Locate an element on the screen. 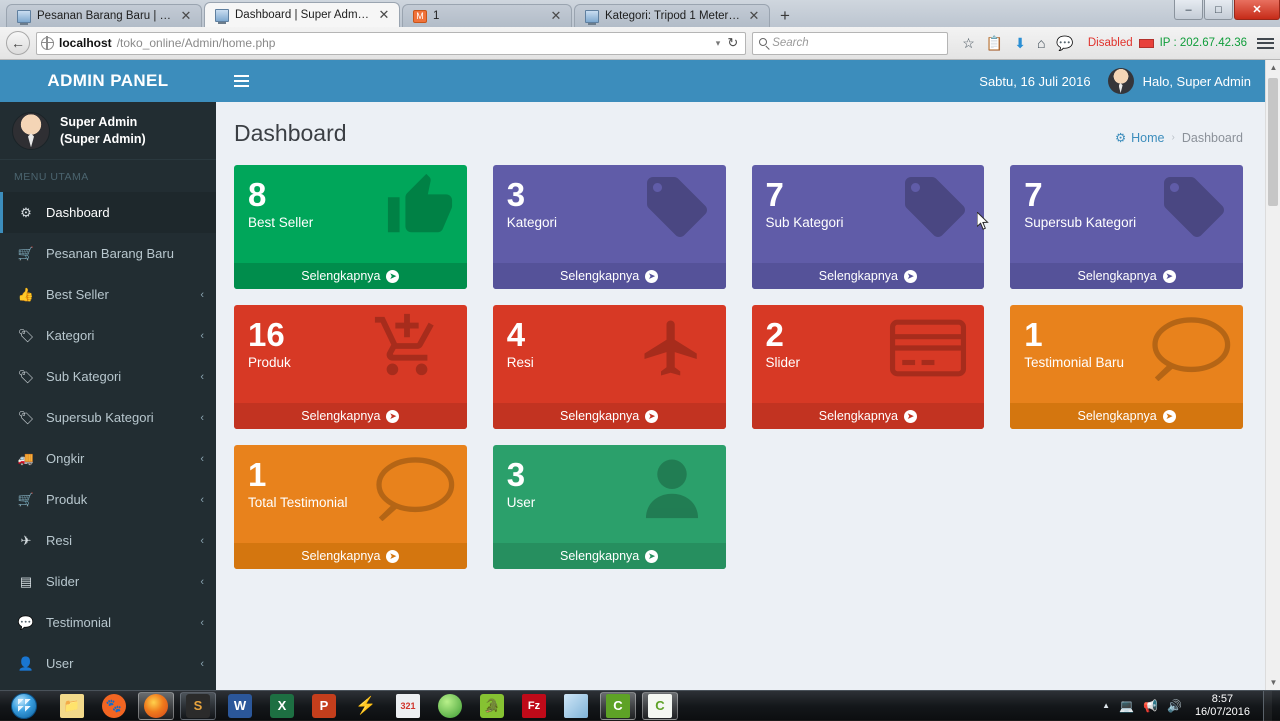 This screenshot has width=1280, height=721. chevron-down-icon: ▾ is located at coordinates (718, 43).